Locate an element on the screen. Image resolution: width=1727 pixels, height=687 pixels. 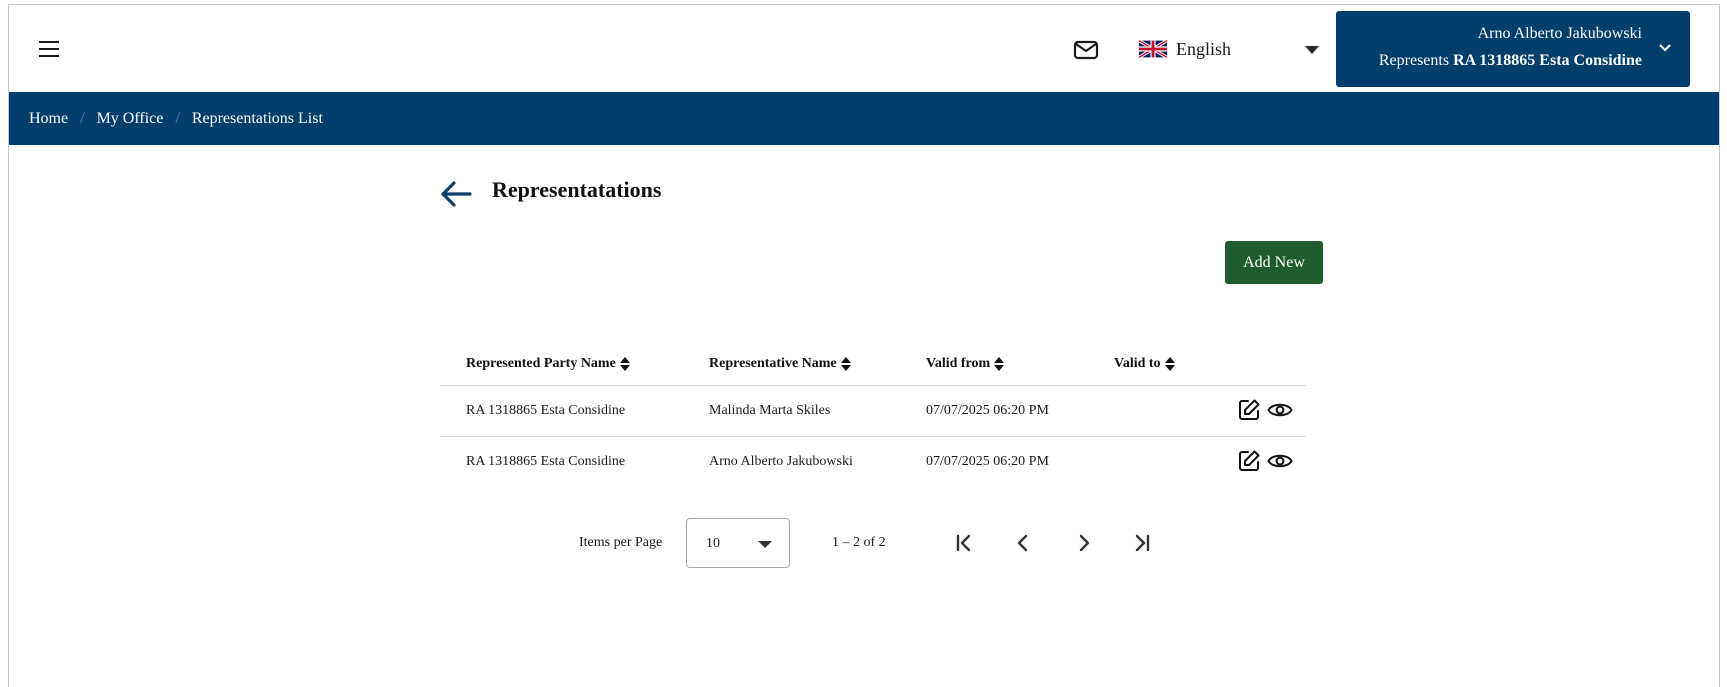
uk-flag-icon is located at coordinates (1153, 49).